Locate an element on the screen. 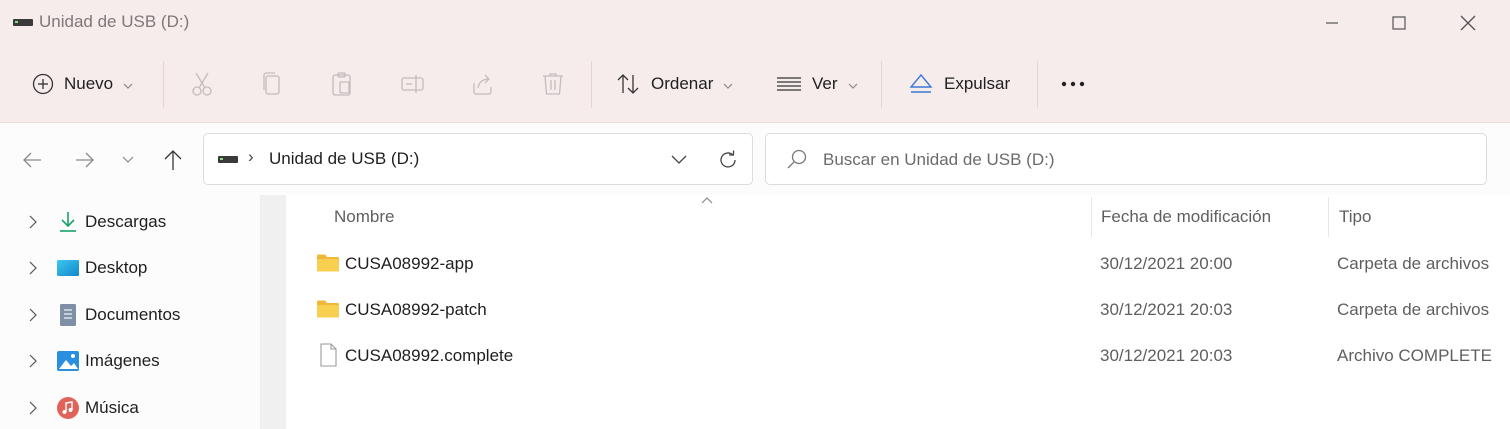 The image size is (1510, 429). file-name: CUSA08992-patch is located at coordinates (416, 309).